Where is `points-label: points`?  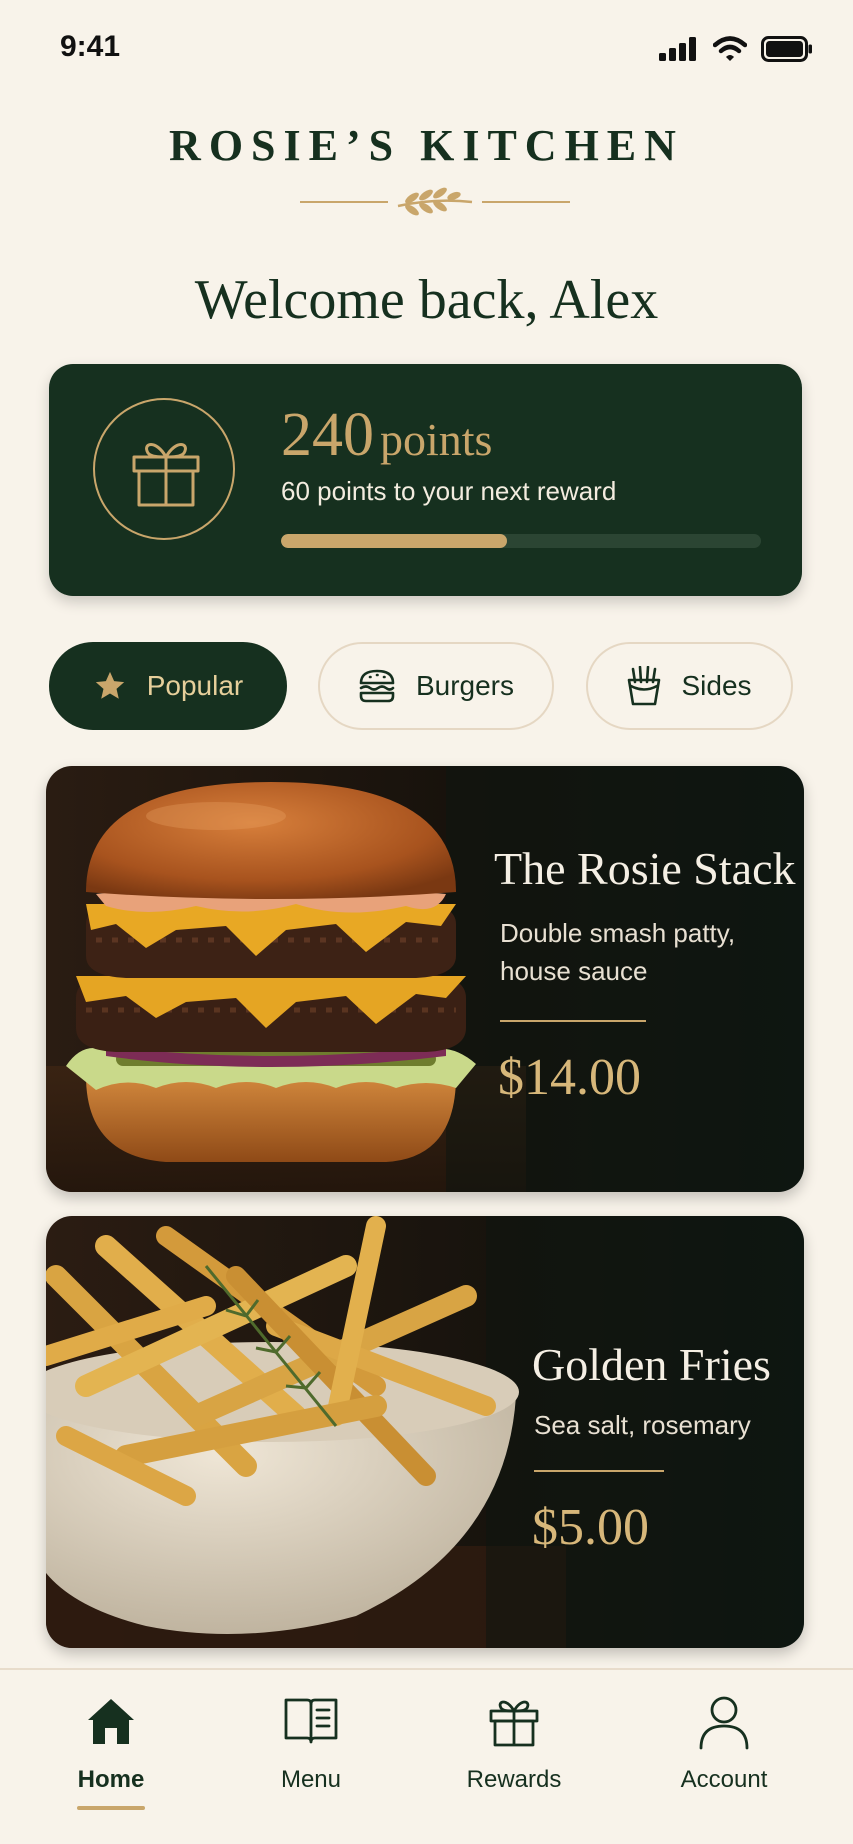 points-label: points is located at coordinates (436, 439).